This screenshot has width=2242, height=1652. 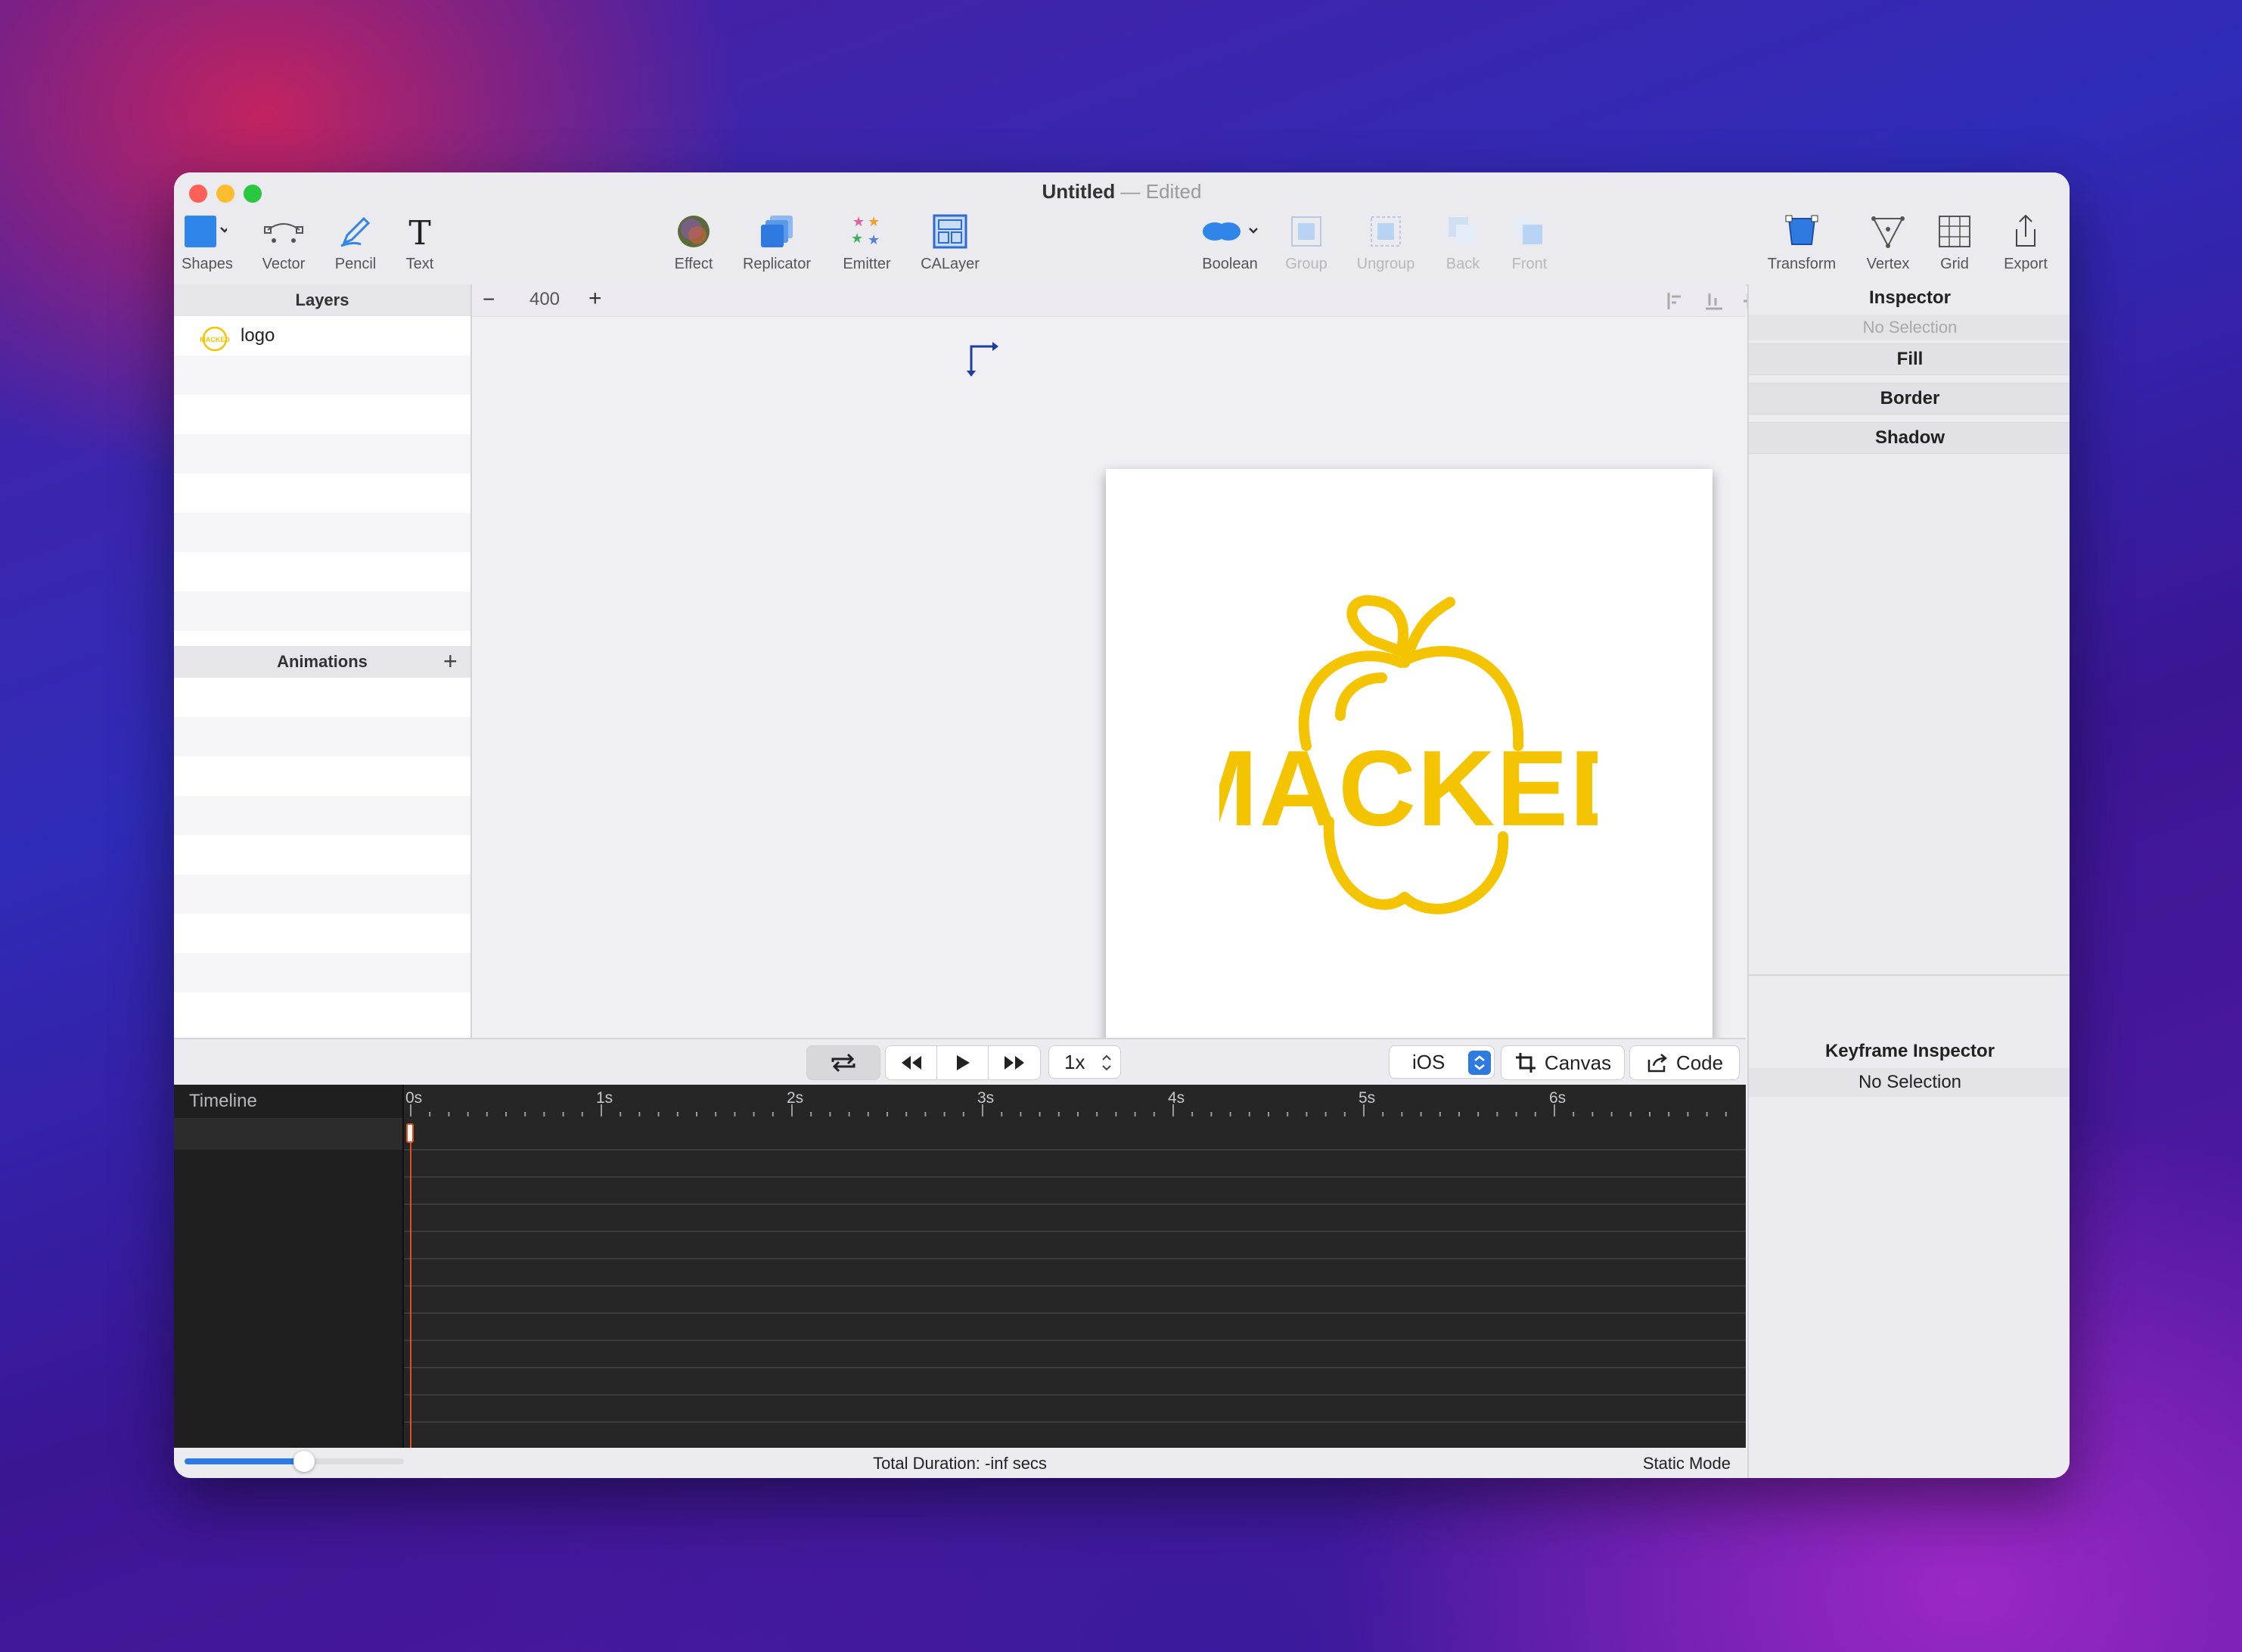 I want to click on text-icon: T, so click(x=419, y=231).